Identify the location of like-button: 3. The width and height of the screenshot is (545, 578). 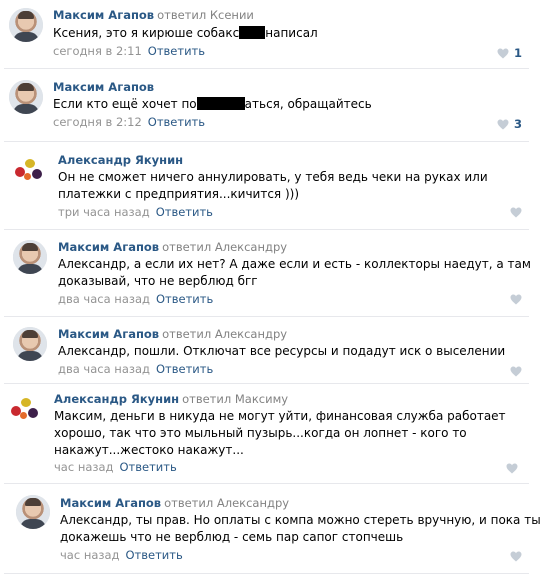
(509, 124).